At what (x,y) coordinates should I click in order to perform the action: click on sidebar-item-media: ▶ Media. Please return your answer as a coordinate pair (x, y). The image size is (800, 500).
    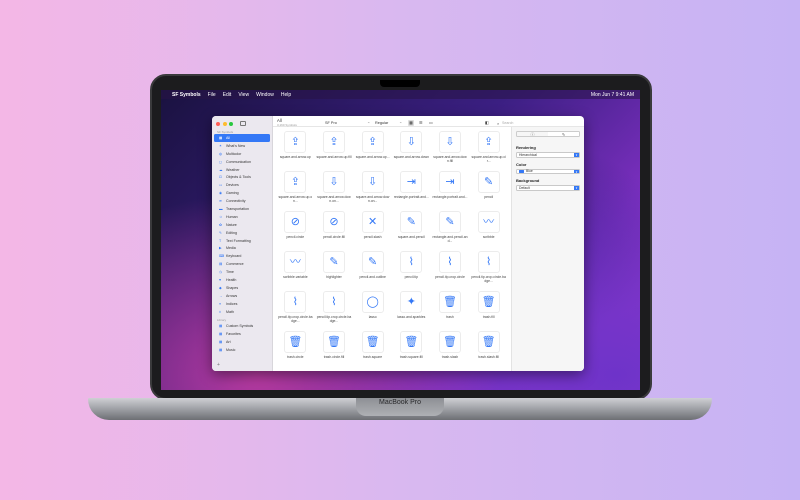
    Looking at the image, I should click on (242, 248).